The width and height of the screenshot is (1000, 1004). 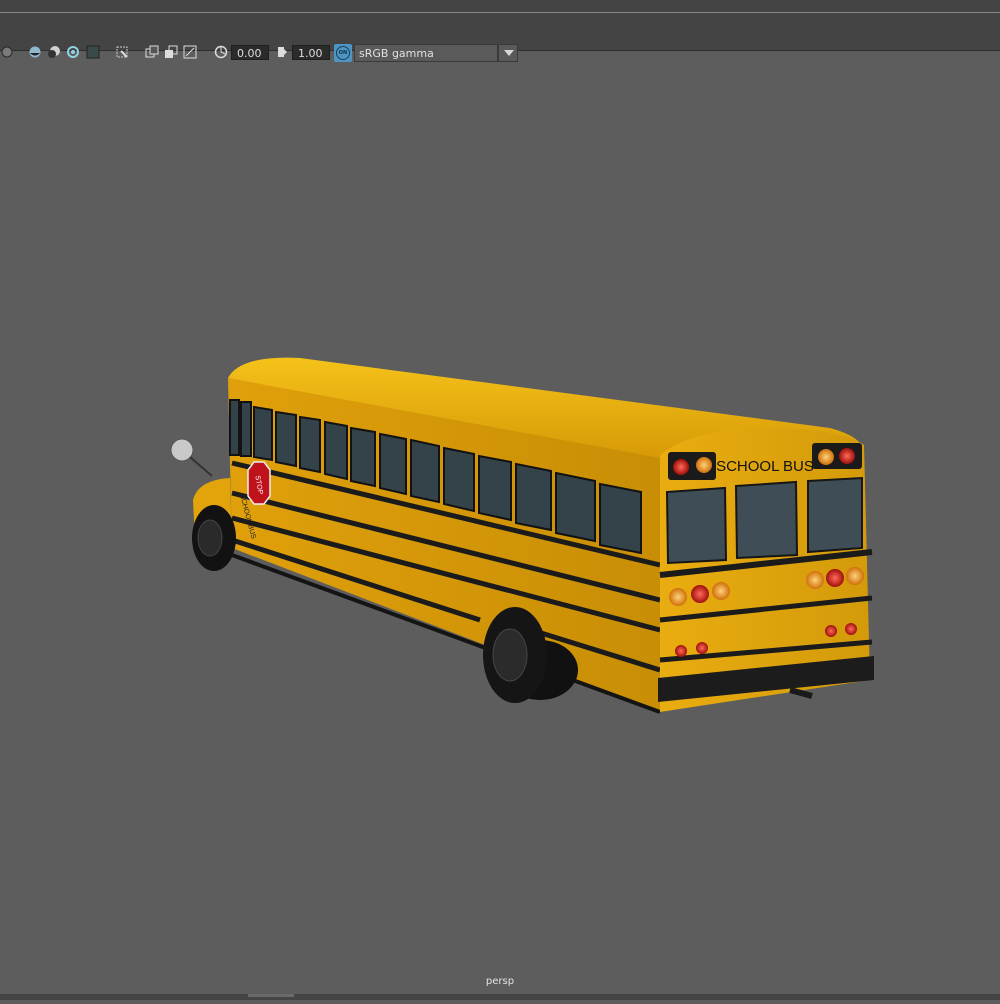 What do you see at coordinates (271, 995) in the screenshot?
I see `scroll-handle` at bounding box center [271, 995].